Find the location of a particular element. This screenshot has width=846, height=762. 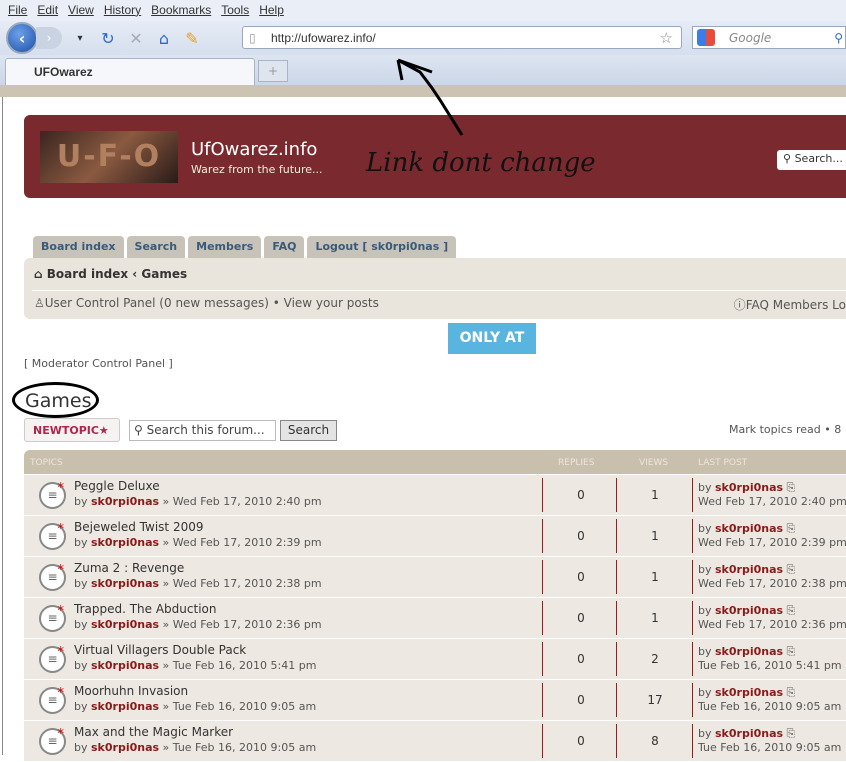

forum-search-button: Search is located at coordinates (308, 430).